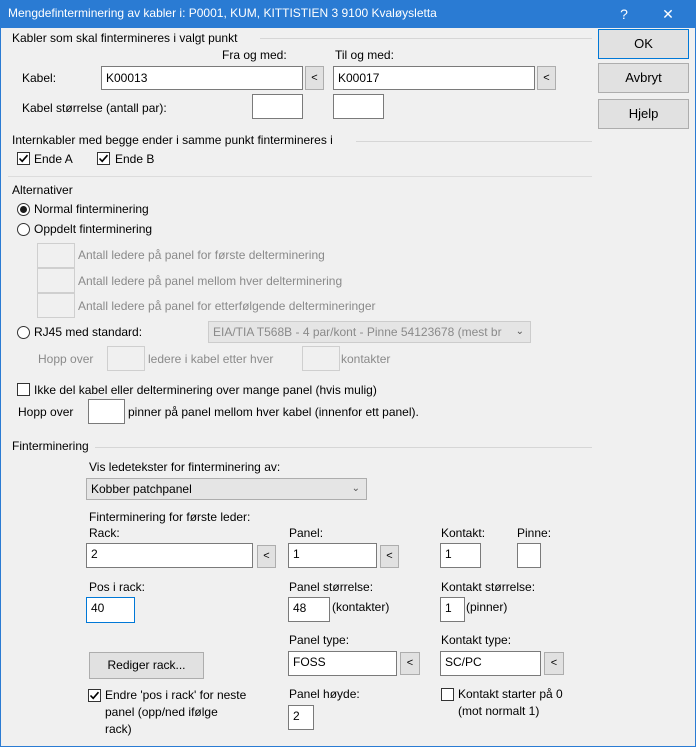 The width and height of the screenshot is (696, 747). What do you see at coordinates (277, 106) in the screenshot?
I see `cable-size-from-input` at bounding box center [277, 106].